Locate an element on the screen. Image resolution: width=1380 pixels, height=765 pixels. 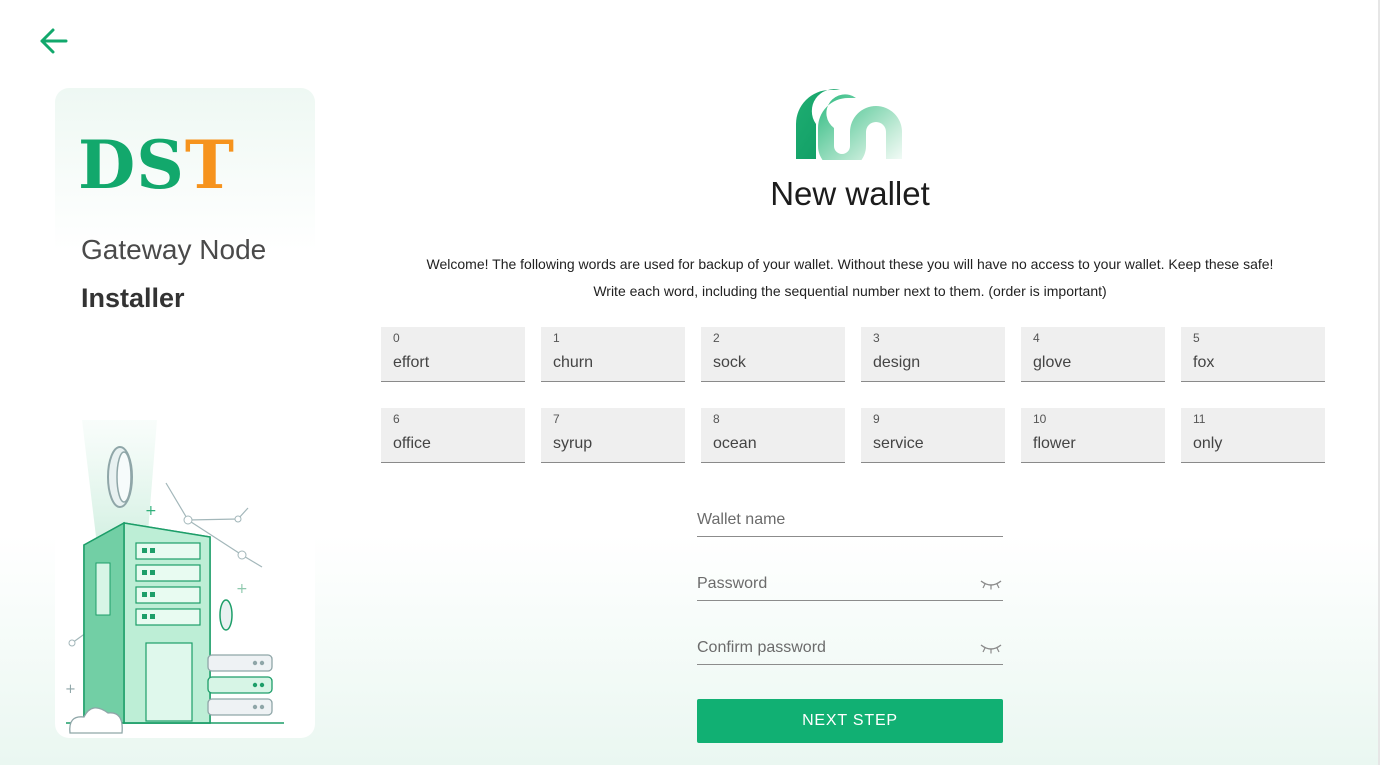
product-subtitle: Installer is located at coordinates (133, 298).